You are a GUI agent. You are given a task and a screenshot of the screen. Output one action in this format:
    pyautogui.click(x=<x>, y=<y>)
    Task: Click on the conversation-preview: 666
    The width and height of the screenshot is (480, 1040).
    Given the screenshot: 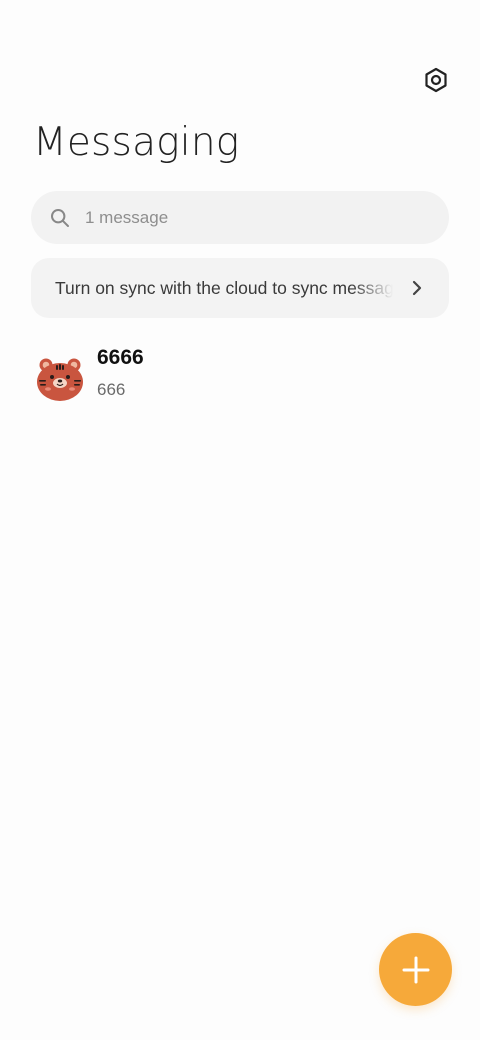 What is the action you would take?
    pyautogui.click(x=111, y=389)
    